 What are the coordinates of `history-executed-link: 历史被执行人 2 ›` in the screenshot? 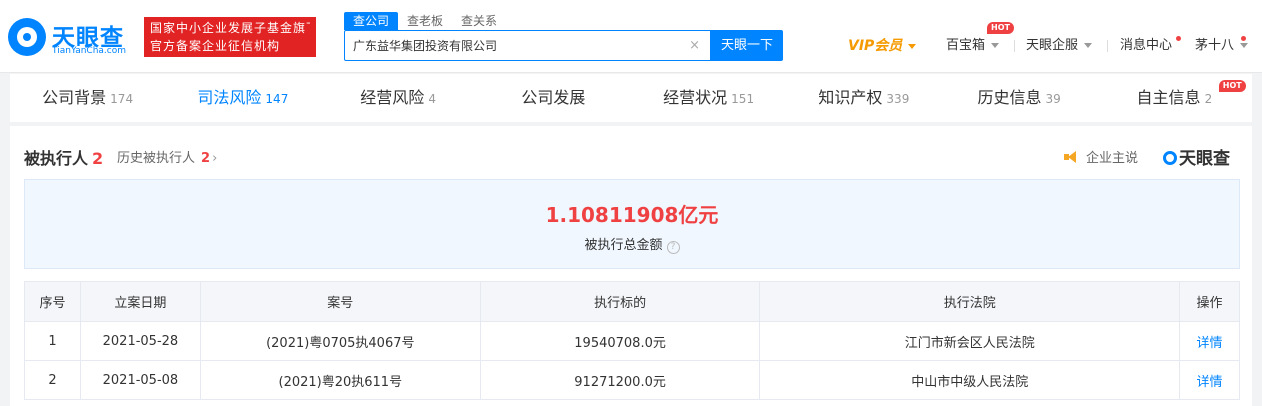 It's located at (167, 156).